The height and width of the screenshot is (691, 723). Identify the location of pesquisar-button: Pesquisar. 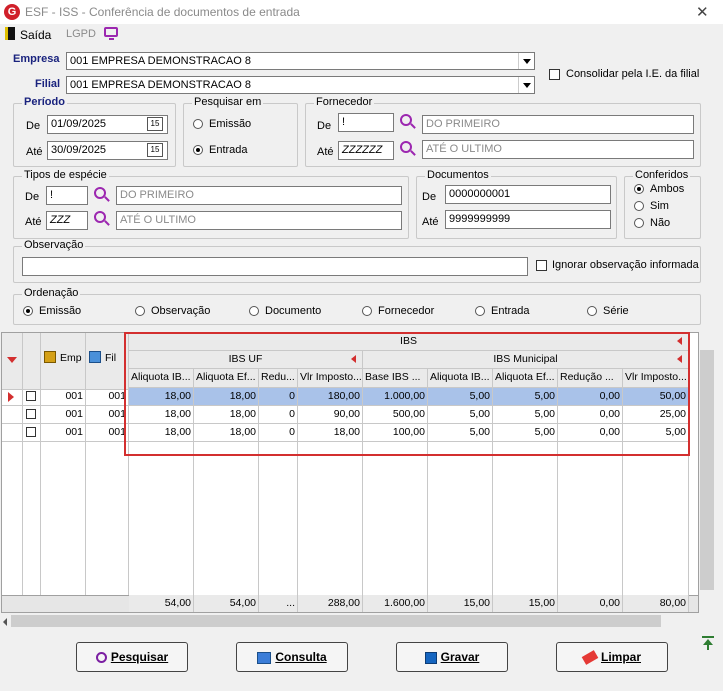
(132, 657).